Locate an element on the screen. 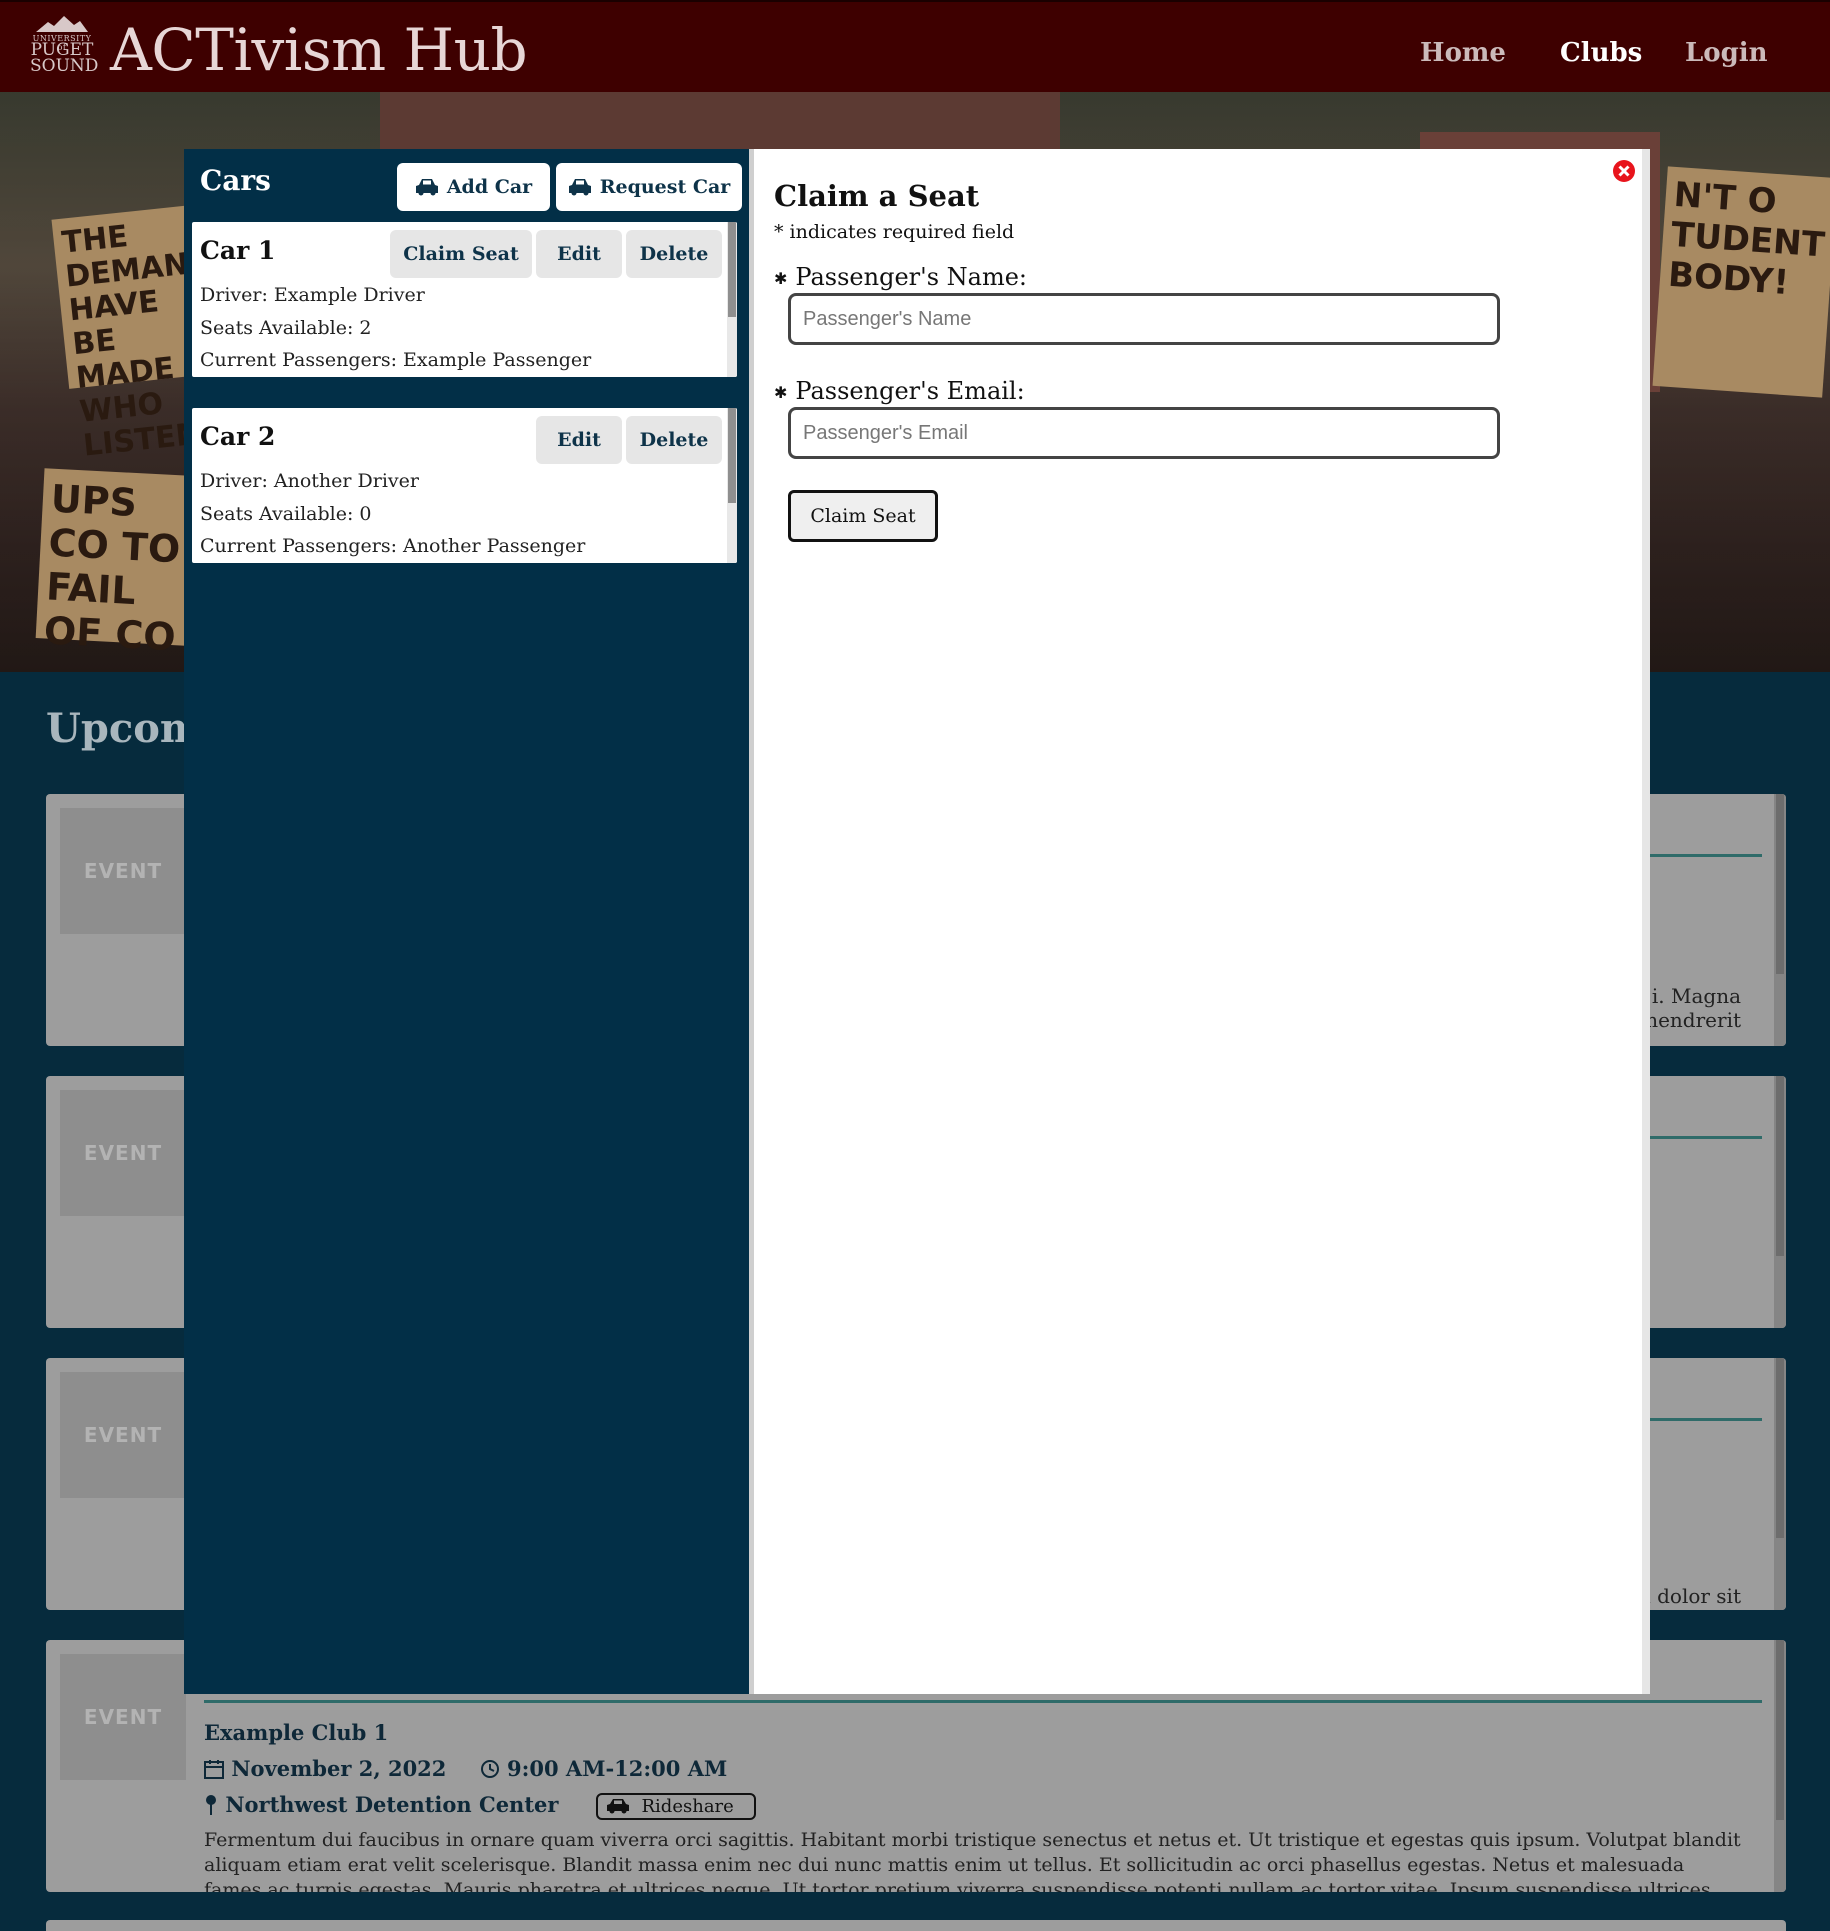  cars-panel-title: Cars is located at coordinates (235, 180).